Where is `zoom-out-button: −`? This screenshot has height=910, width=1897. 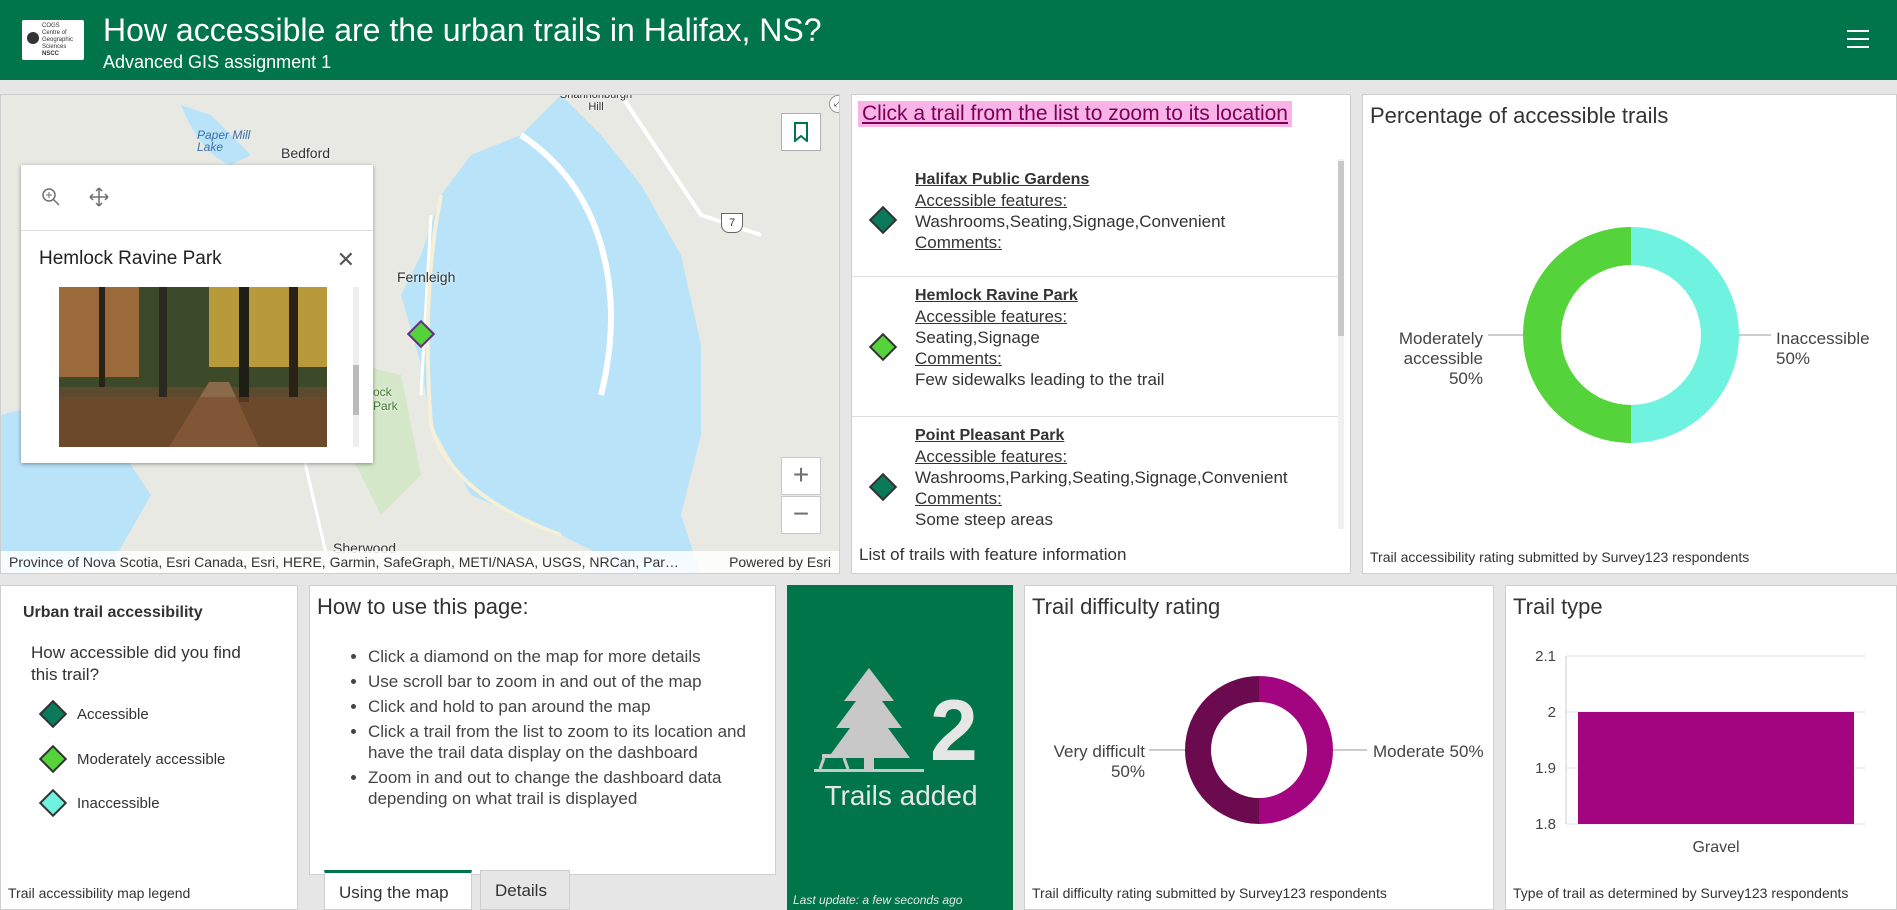 zoom-out-button: − is located at coordinates (801, 515).